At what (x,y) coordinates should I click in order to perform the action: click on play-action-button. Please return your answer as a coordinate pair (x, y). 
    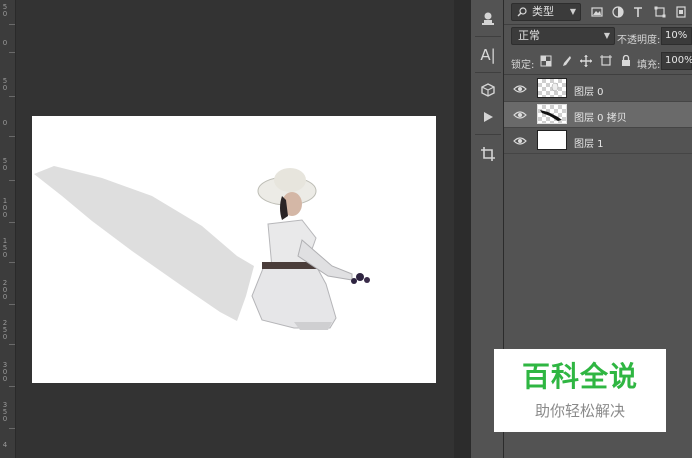
    Looking at the image, I should click on (488, 117).